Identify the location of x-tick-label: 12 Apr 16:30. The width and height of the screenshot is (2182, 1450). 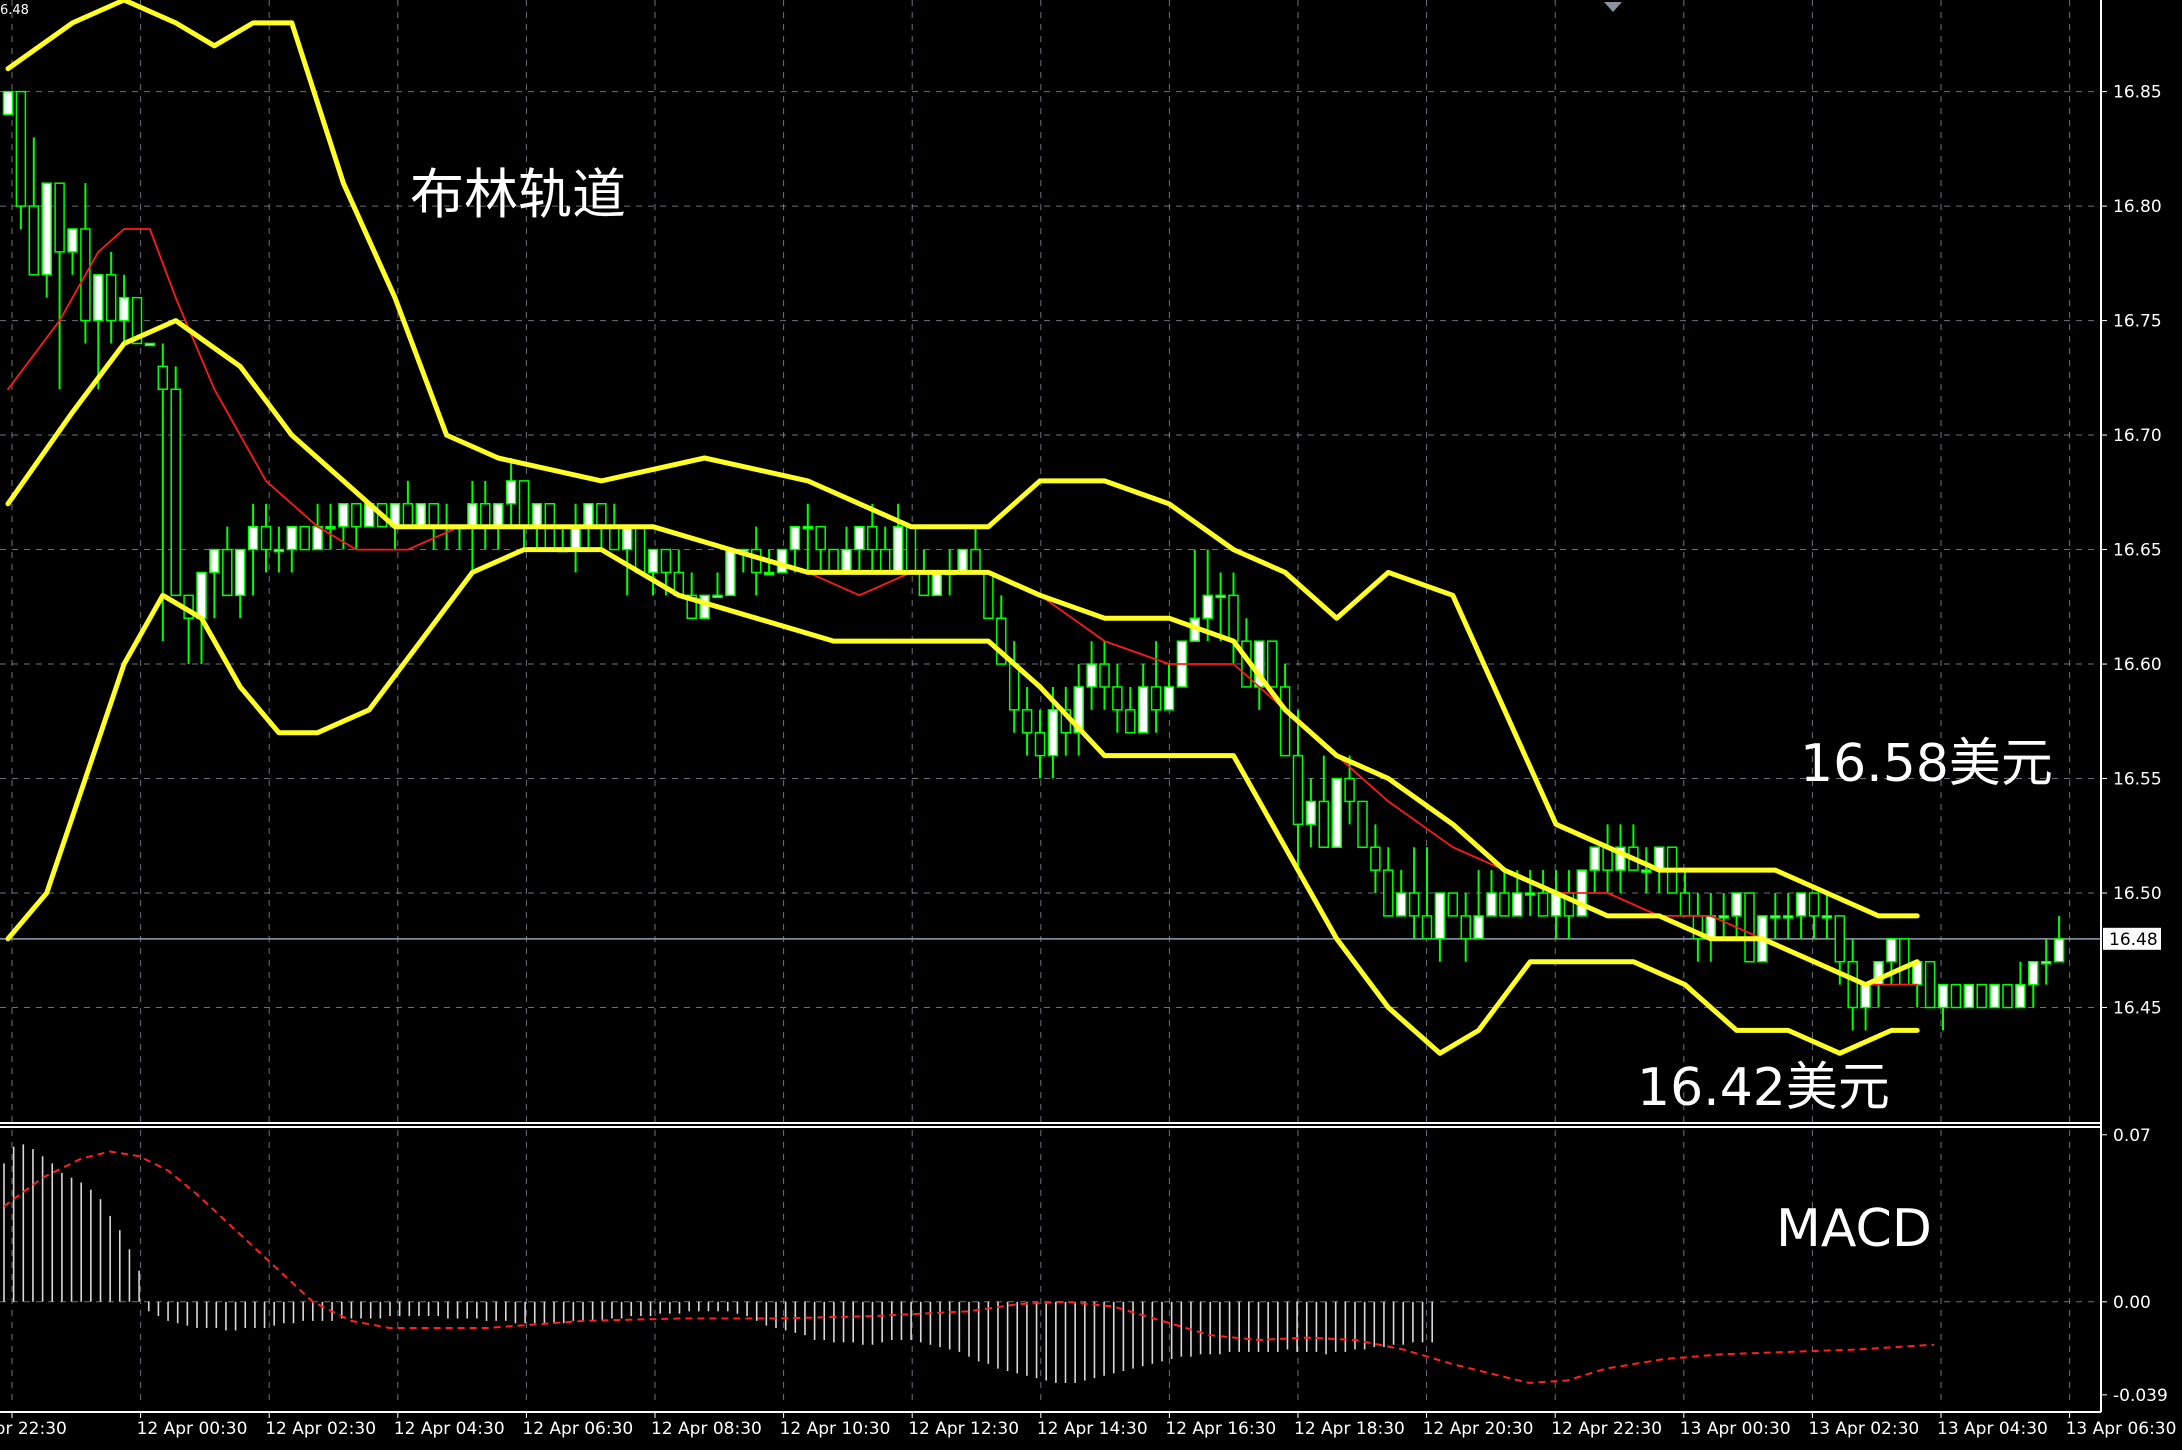
(1220, 1429).